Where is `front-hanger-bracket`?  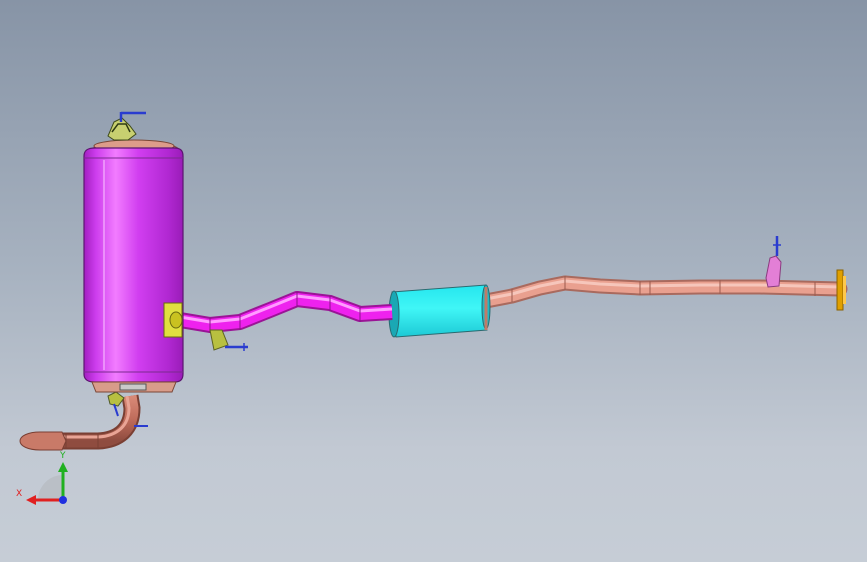
front-hanger-bracket is located at coordinates (773, 262).